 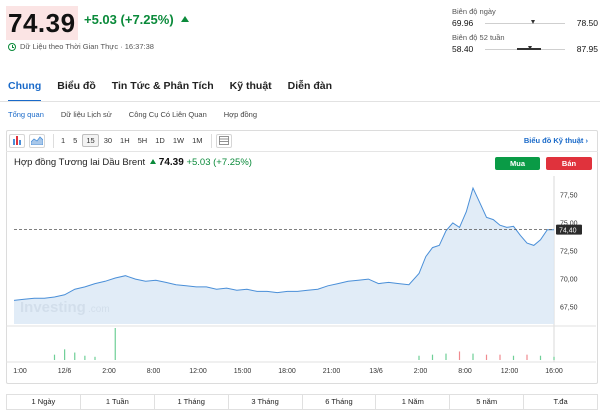 I want to click on period-3m: 3 Tháng, so click(x=266, y=402).